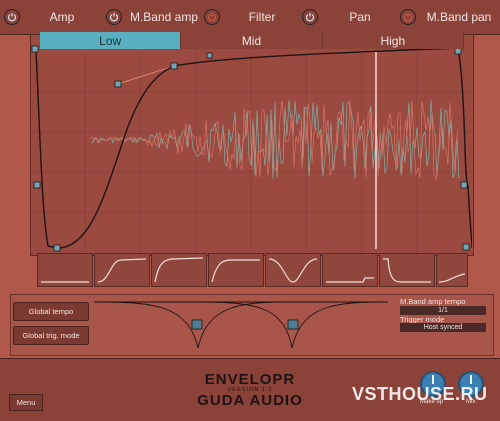 The height and width of the screenshot is (421, 500). What do you see at coordinates (51, 311) in the screenshot?
I see `global-tempo-button: Global tempo` at bounding box center [51, 311].